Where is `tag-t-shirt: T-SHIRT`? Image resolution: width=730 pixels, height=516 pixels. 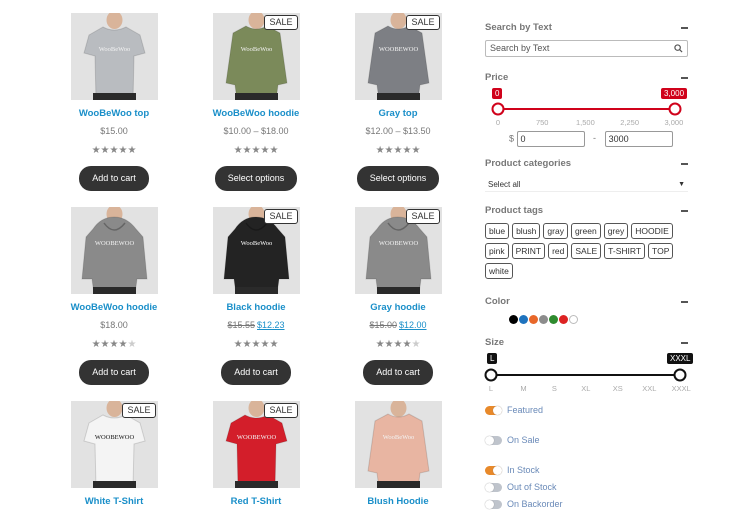
tag-t-shirt: T-SHIRT is located at coordinates (625, 251).